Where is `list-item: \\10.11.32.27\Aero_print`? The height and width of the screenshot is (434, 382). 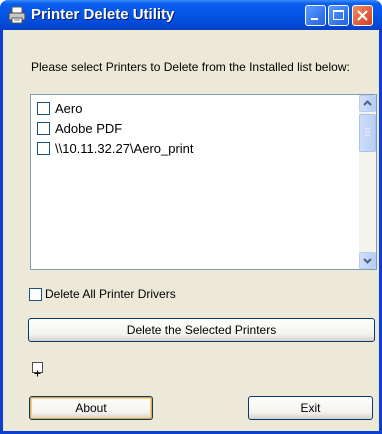
list-item: \\10.11.32.27\Aero_print is located at coordinates (115, 148).